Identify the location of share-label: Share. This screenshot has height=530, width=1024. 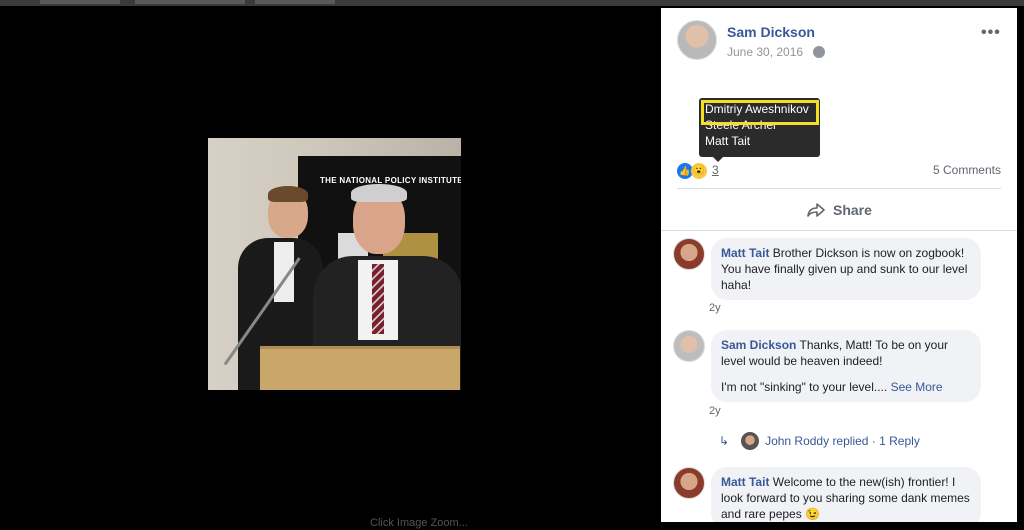
(852, 210).